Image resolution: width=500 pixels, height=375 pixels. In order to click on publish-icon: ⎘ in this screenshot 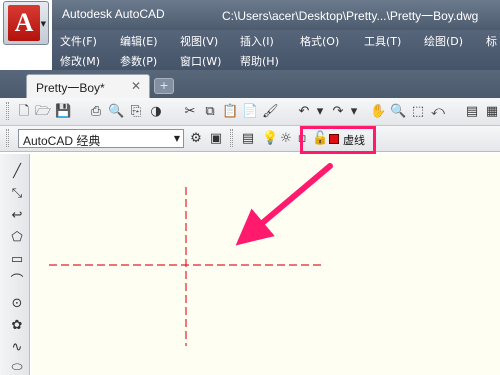, I will do `click(136, 112)`.